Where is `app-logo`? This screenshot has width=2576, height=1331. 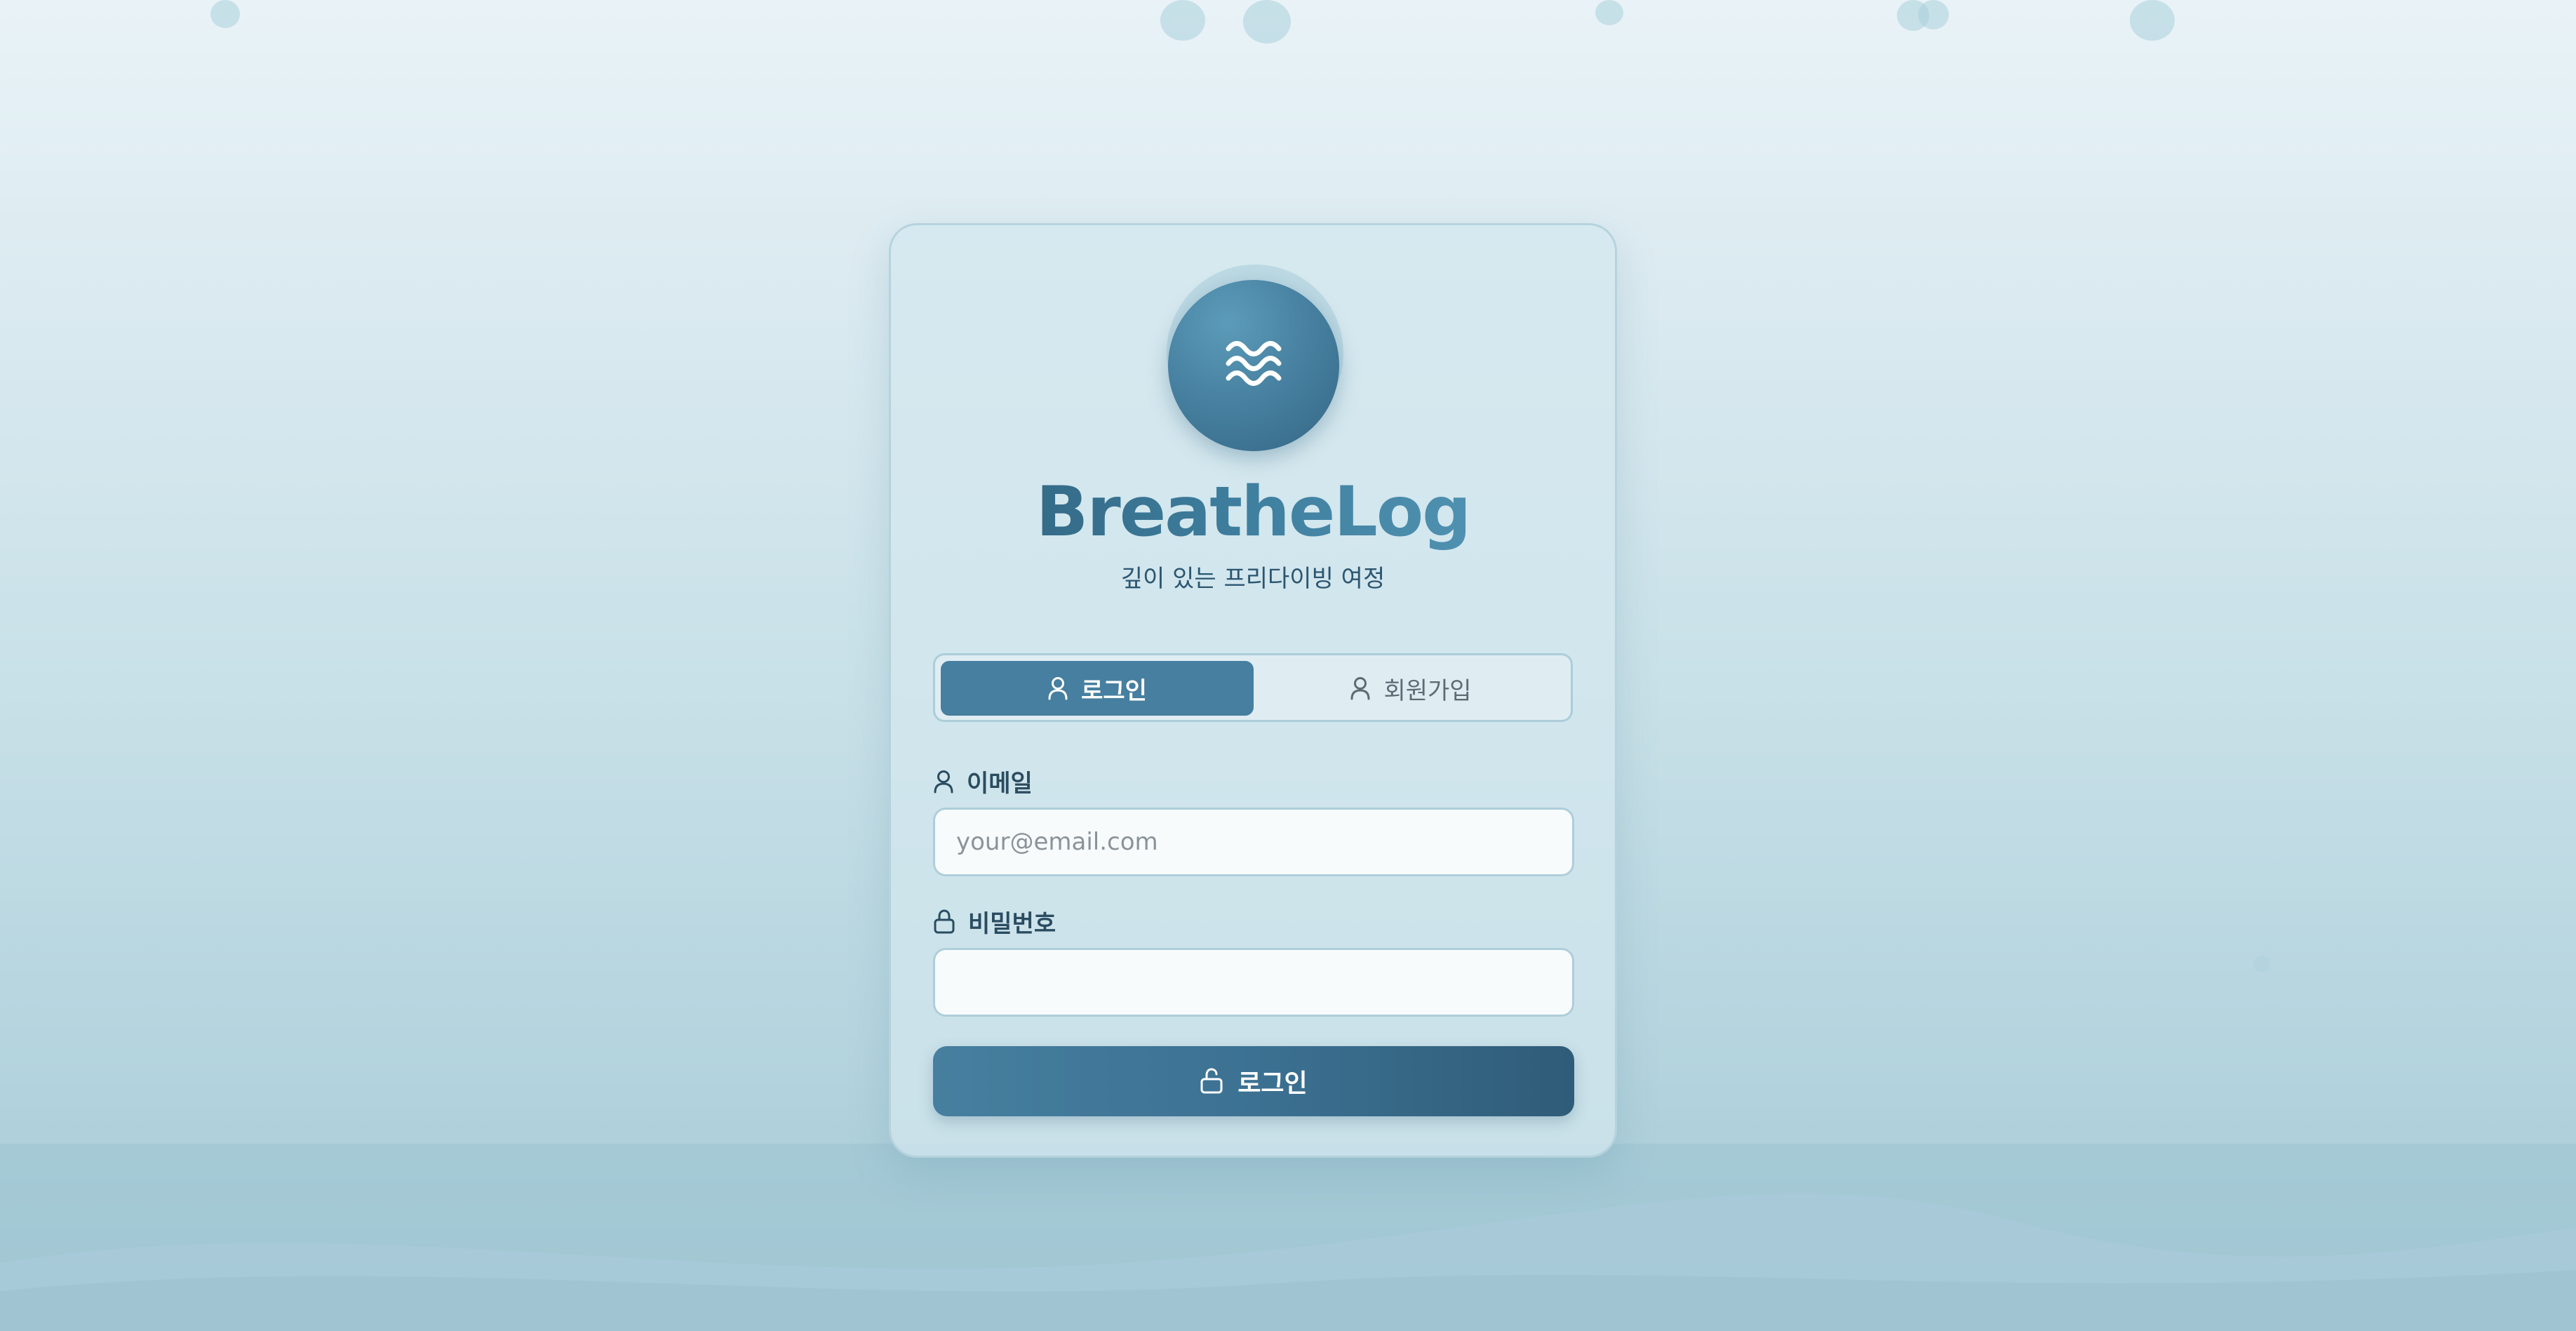
app-logo is located at coordinates (1253, 365).